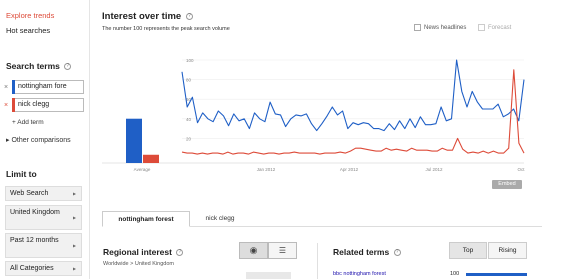 Image resolution: width=563 pixels, height=279 pixels. What do you see at coordinates (43, 245) in the screenshot?
I see `filter-time-range: Past 12 months ▸` at bounding box center [43, 245].